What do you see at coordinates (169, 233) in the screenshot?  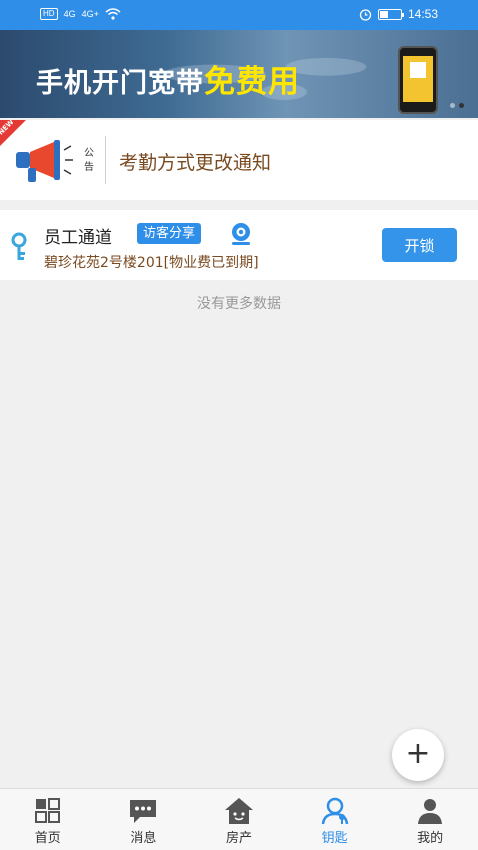 I see `visitor-share-button: 访客分享` at bounding box center [169, 233].